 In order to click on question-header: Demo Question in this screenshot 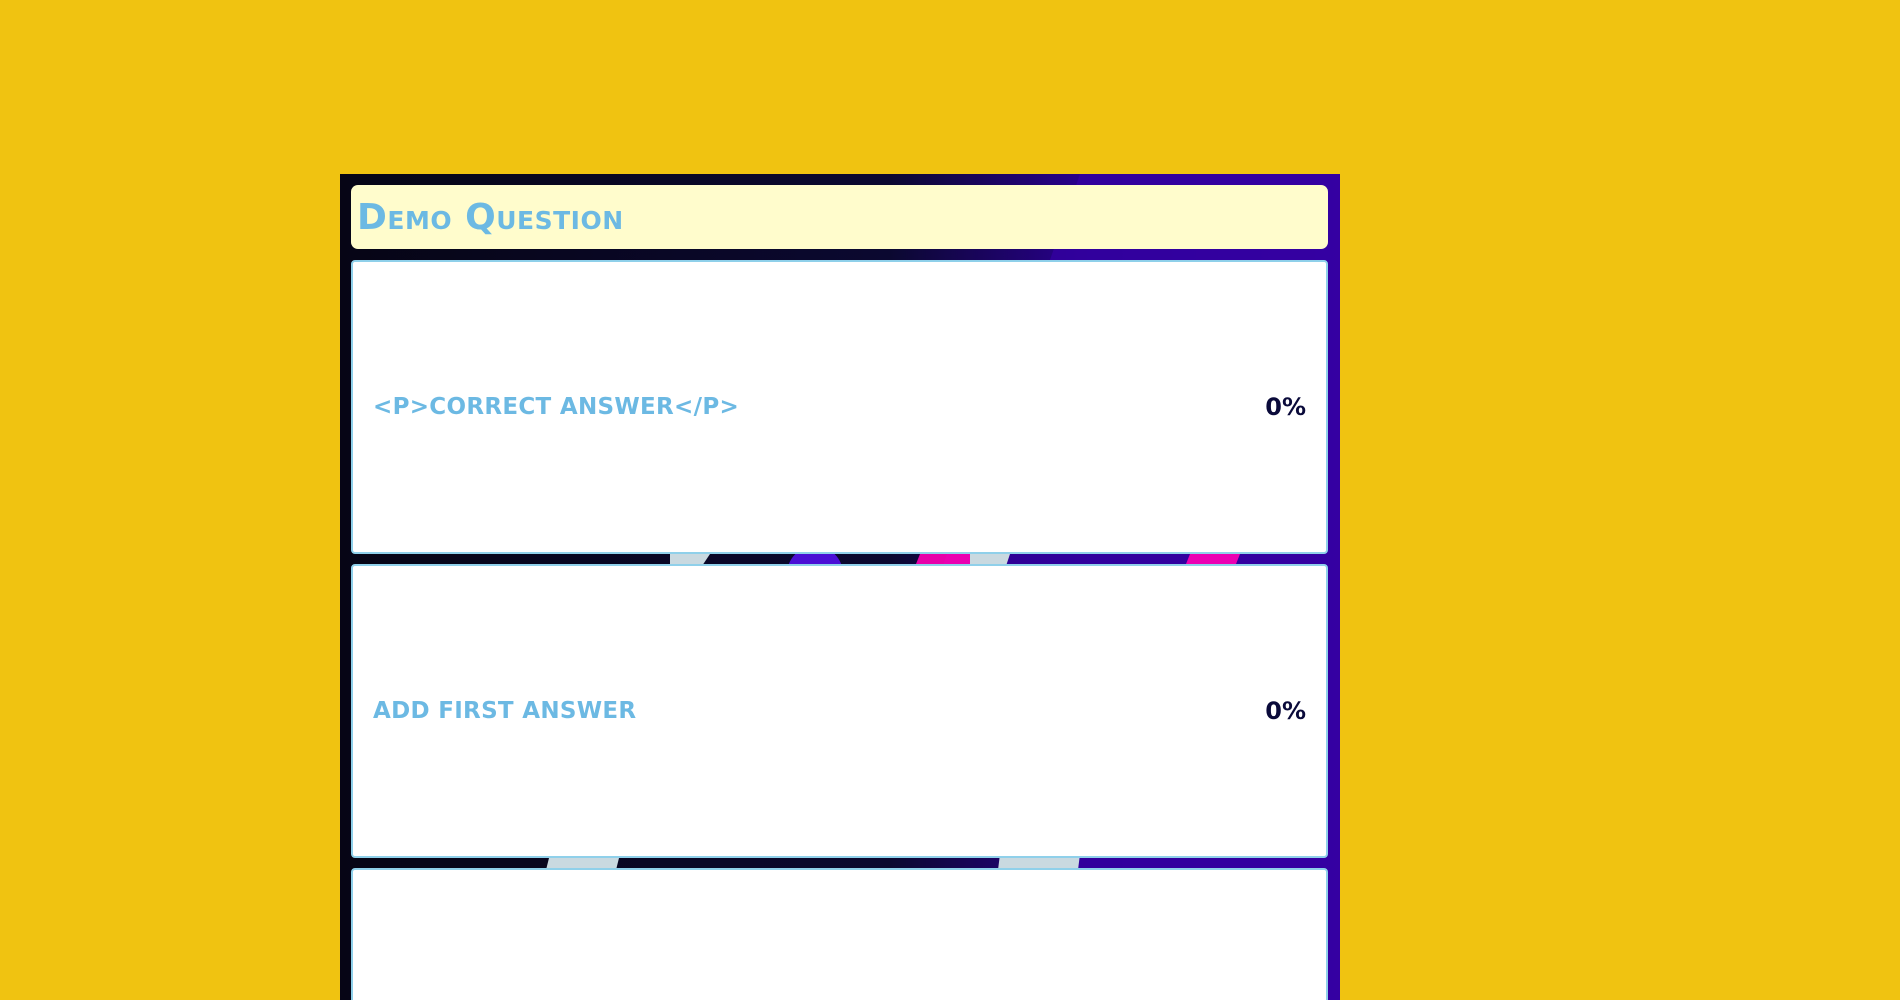, I will do `click(839, 217)`.